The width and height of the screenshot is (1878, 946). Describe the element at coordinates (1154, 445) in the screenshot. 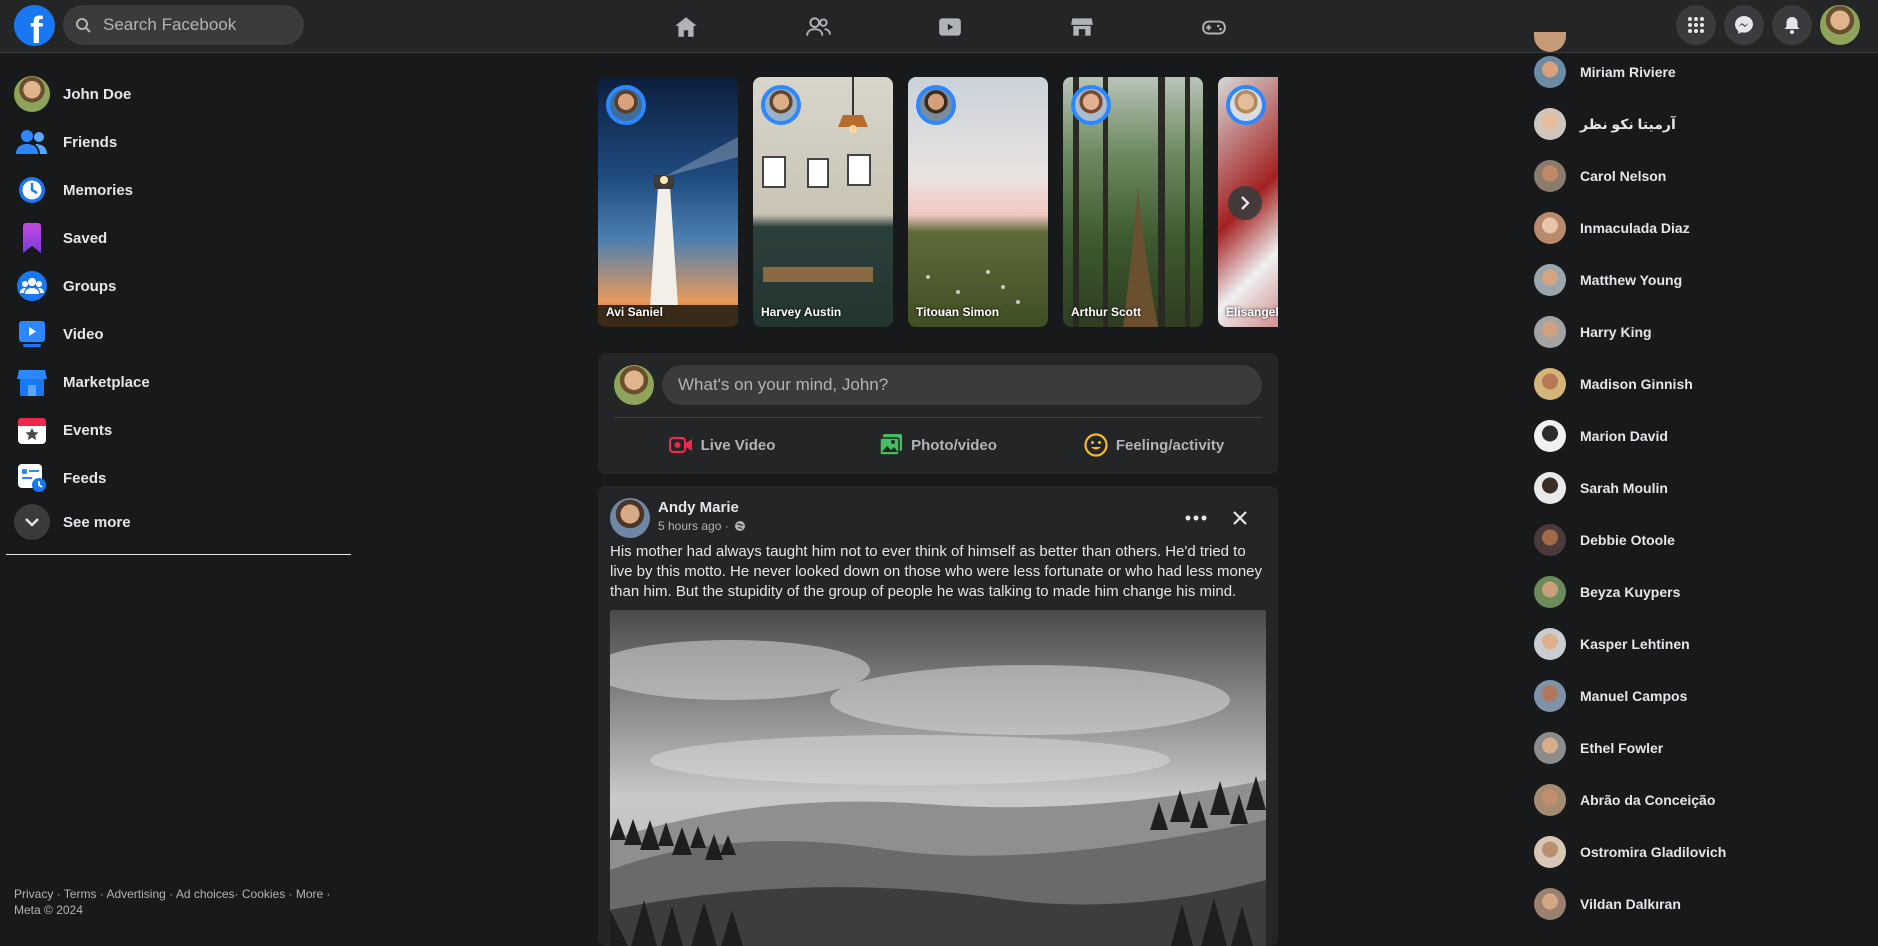

I see `feeling-activity-button: Feeling/activity` at that location.